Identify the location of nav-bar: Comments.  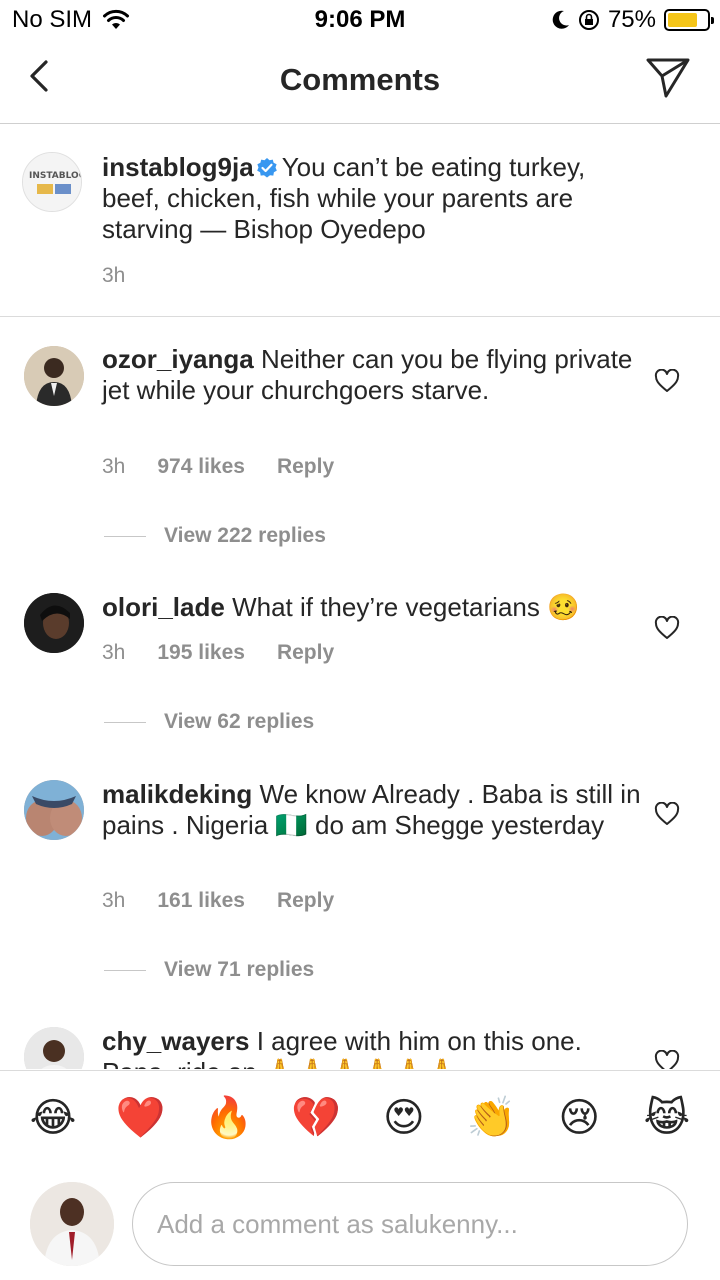
(360, 82).